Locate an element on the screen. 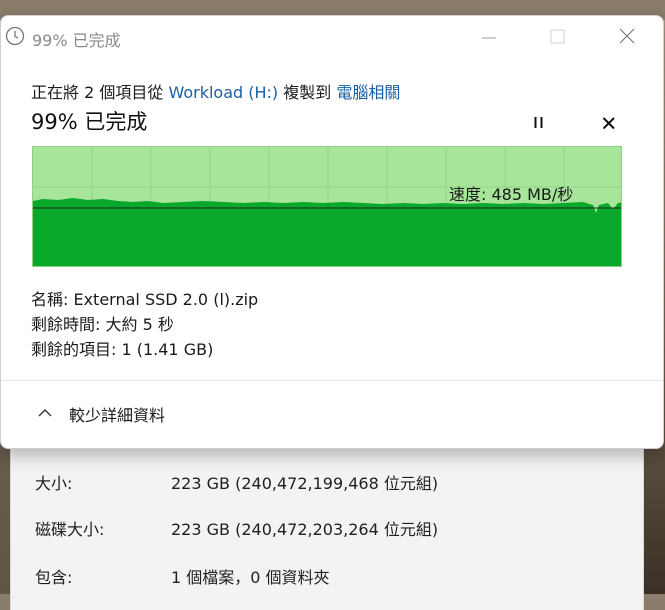 Image resolution: width=665 pixels, height=610 pixels. close-icon is located at coordinates (608, 123).